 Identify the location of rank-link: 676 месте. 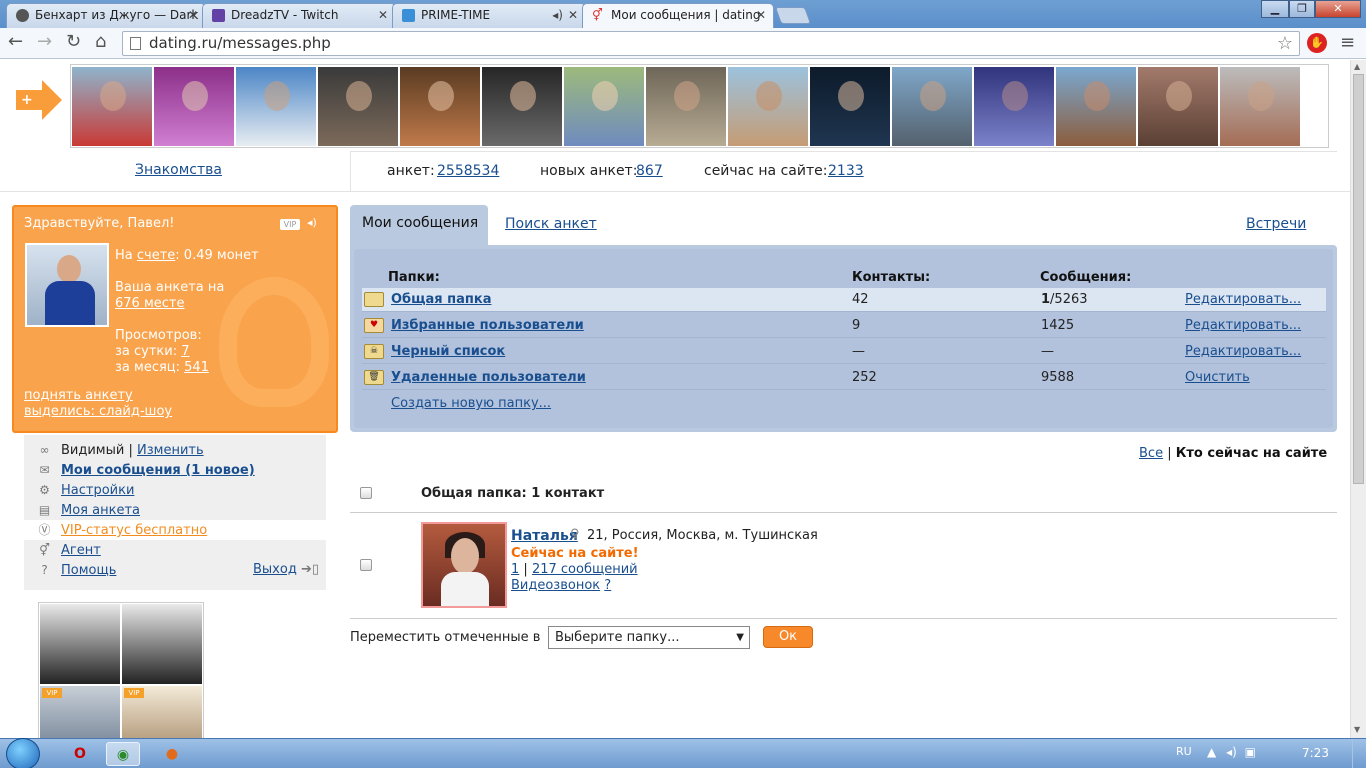
(149, 303).